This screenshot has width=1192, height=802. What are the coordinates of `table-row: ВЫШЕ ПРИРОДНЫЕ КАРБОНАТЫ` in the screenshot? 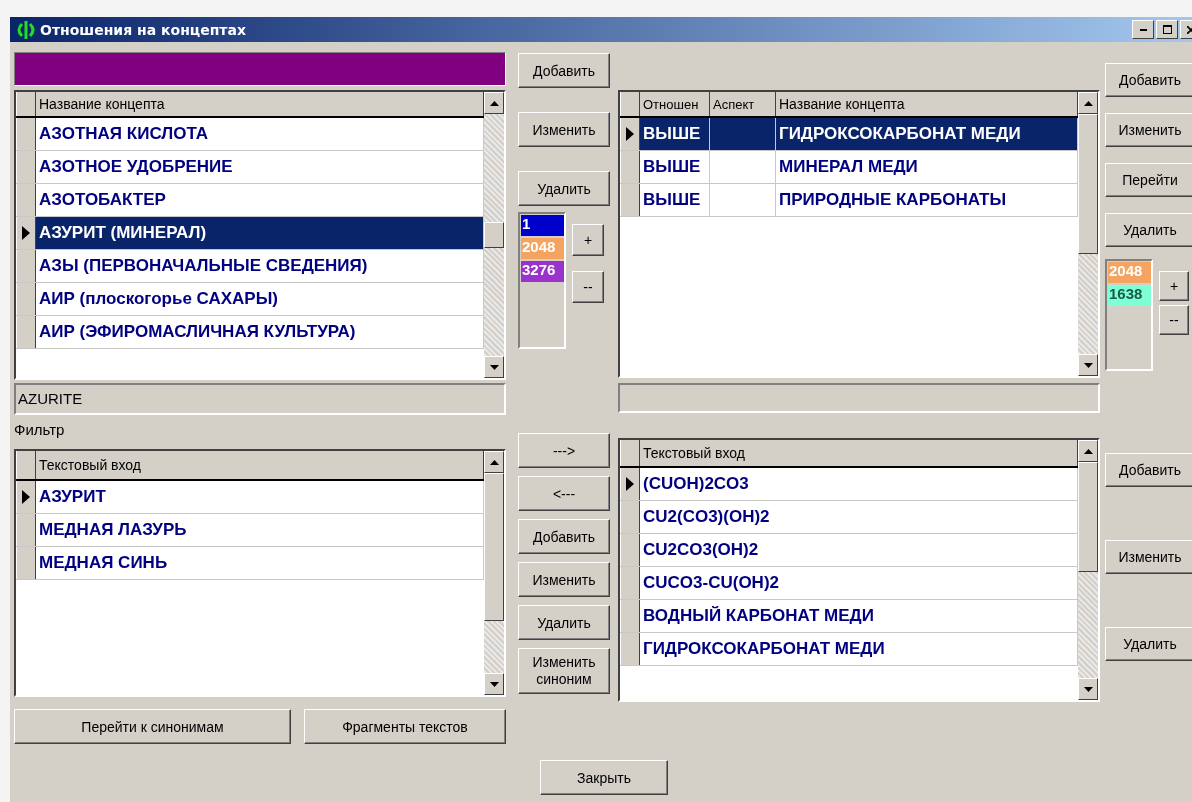 It's located at (849, 200).